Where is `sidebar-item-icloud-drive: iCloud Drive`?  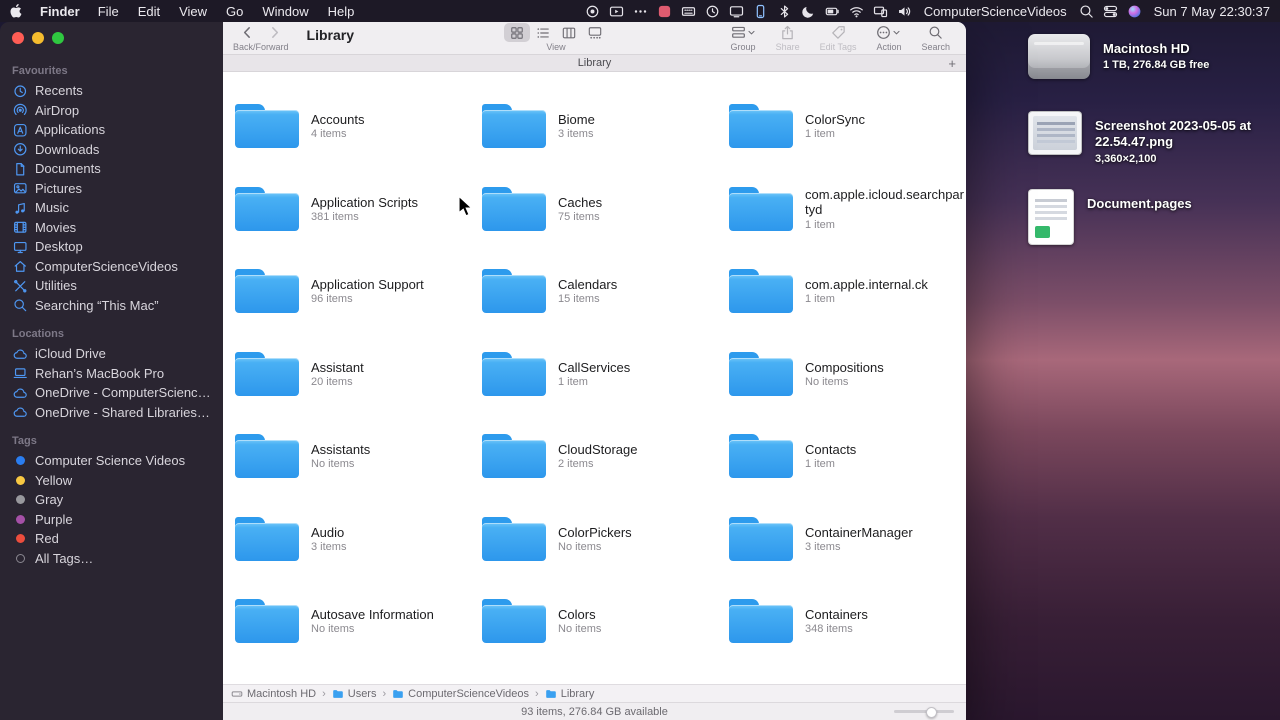
sidebar-item-icloud-drive: iCloud Drive is located at coordinates (111, 354).